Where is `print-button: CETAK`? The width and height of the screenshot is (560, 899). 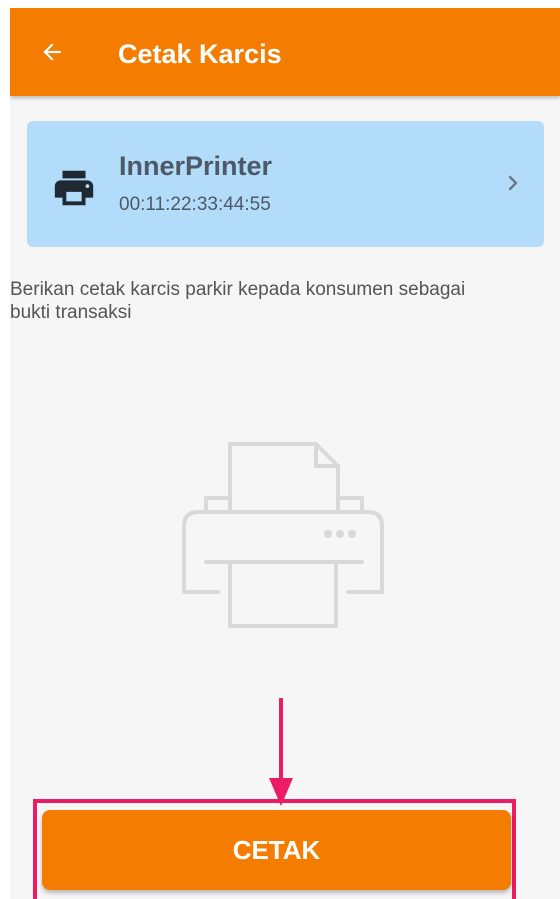
print-button: CETAK is located at coordinates (276, 850).